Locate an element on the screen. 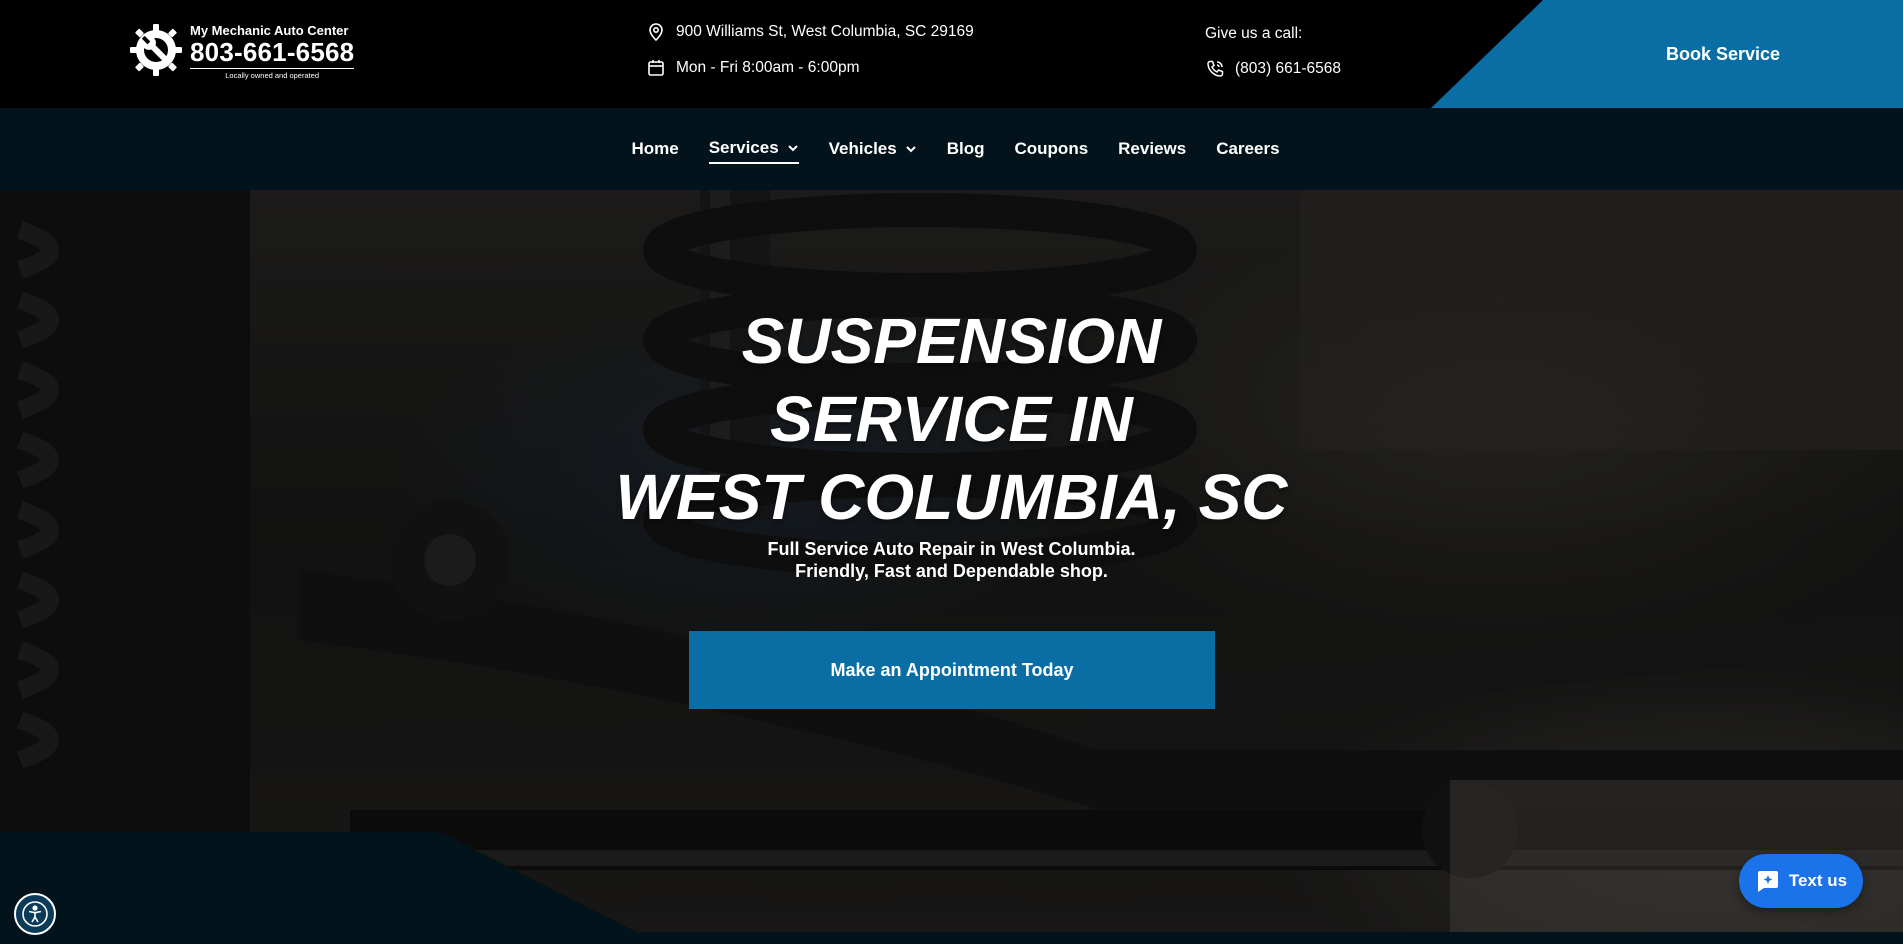  hours-text: Mon - Fri 8:00am - 6:00pm is located at coordinates (768, 67).